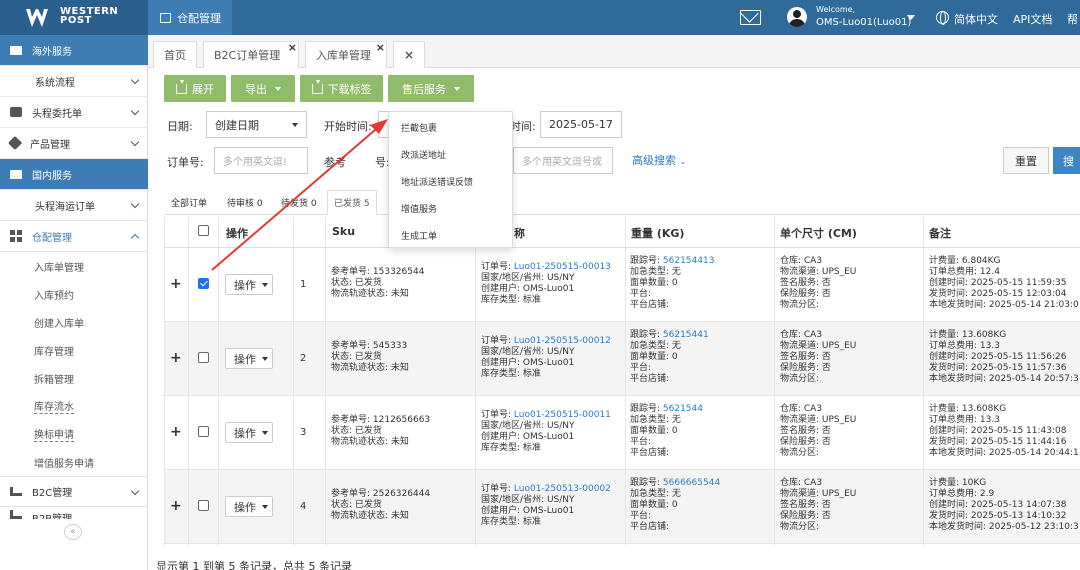 The image size is (1080, 570). What do you see at coordinates (691, 483) in the screenshot?
I see `tracking-link: 5666665544` at bounding box center [691, 483].